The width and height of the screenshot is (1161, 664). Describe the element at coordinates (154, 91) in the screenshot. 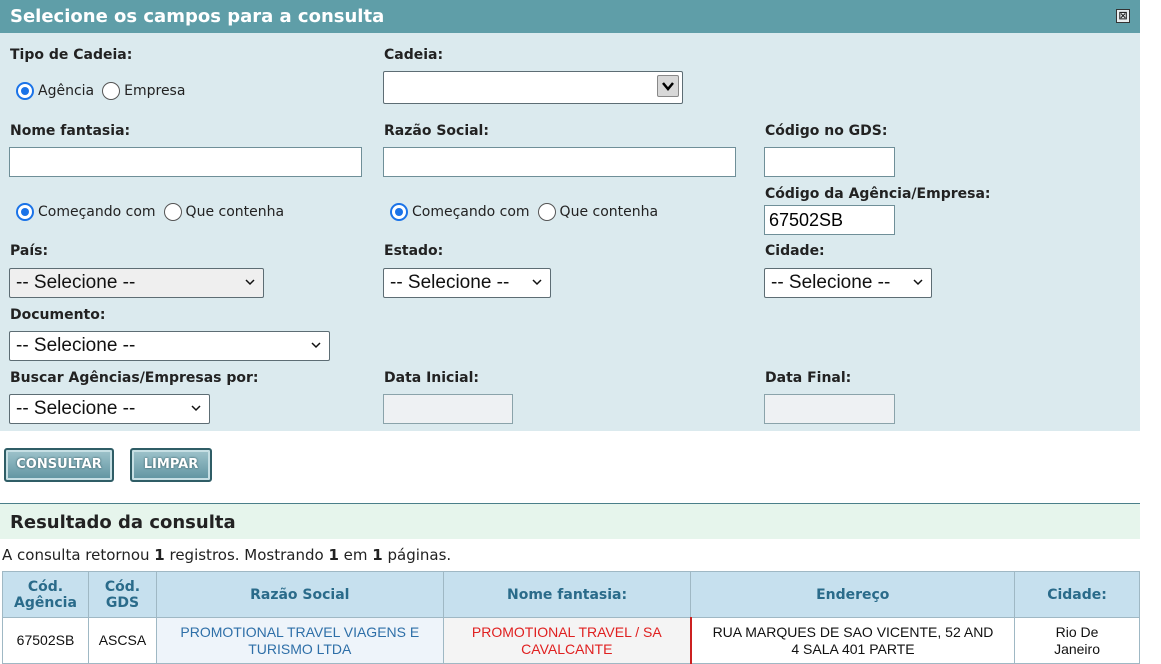

I see `radio-empresa-label: Empresa` at that location.